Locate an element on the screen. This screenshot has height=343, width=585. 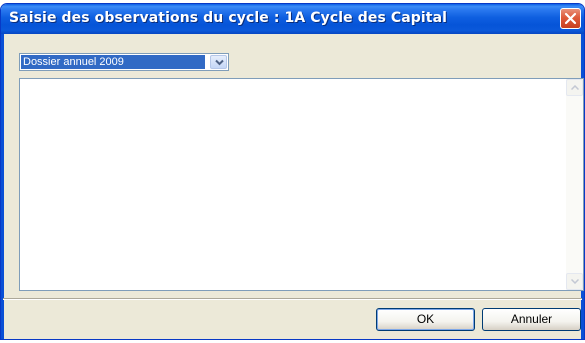
dropdown-button is located at coordinates (218, 62).